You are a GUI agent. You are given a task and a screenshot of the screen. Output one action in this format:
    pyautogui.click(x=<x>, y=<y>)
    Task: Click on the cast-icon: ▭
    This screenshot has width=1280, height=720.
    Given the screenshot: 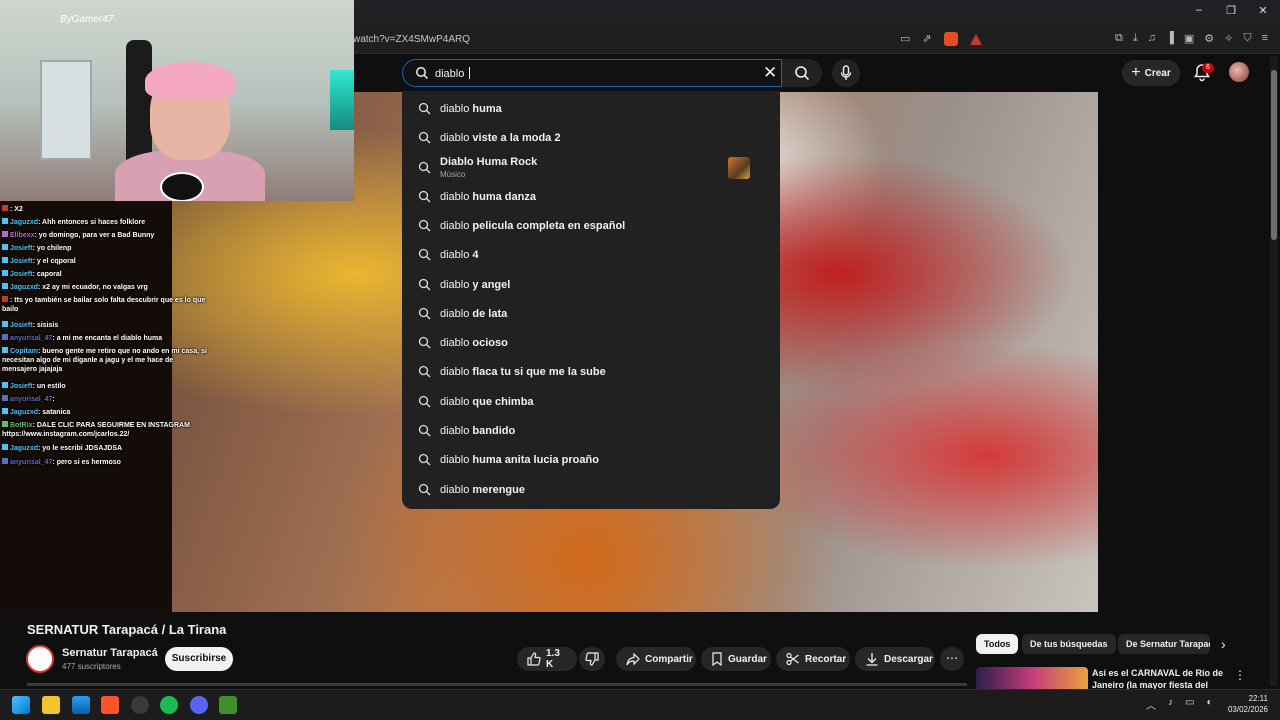 What is the action you would take?
    pyautogui.click(x=905, y=39)
    